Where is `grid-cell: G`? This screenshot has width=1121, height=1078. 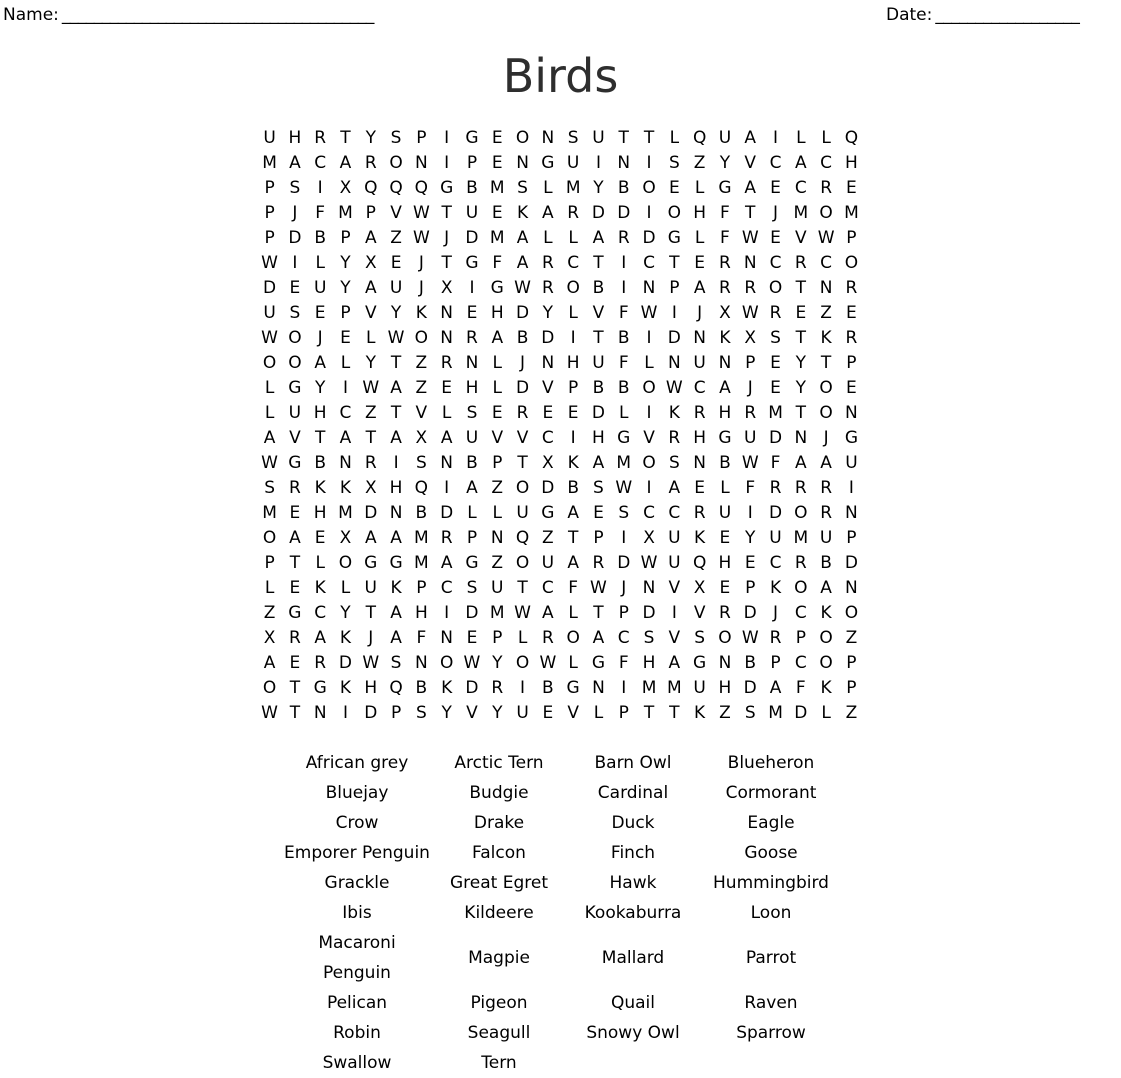 grid-cell: G is located at coordinates (573, 688).